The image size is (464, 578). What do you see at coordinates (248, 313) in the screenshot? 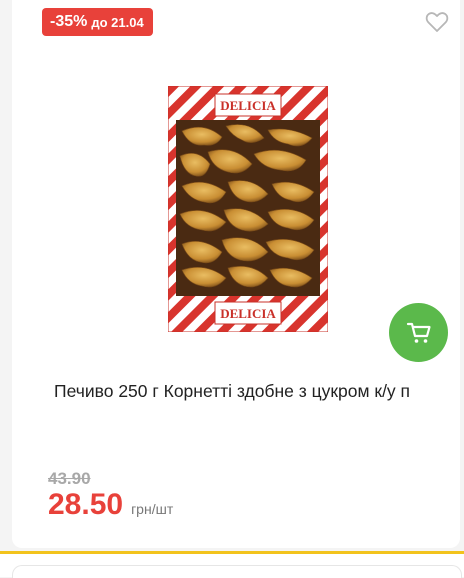
I see `pack-brand-bottom: DELICIA` at bounding box center [248, 313].